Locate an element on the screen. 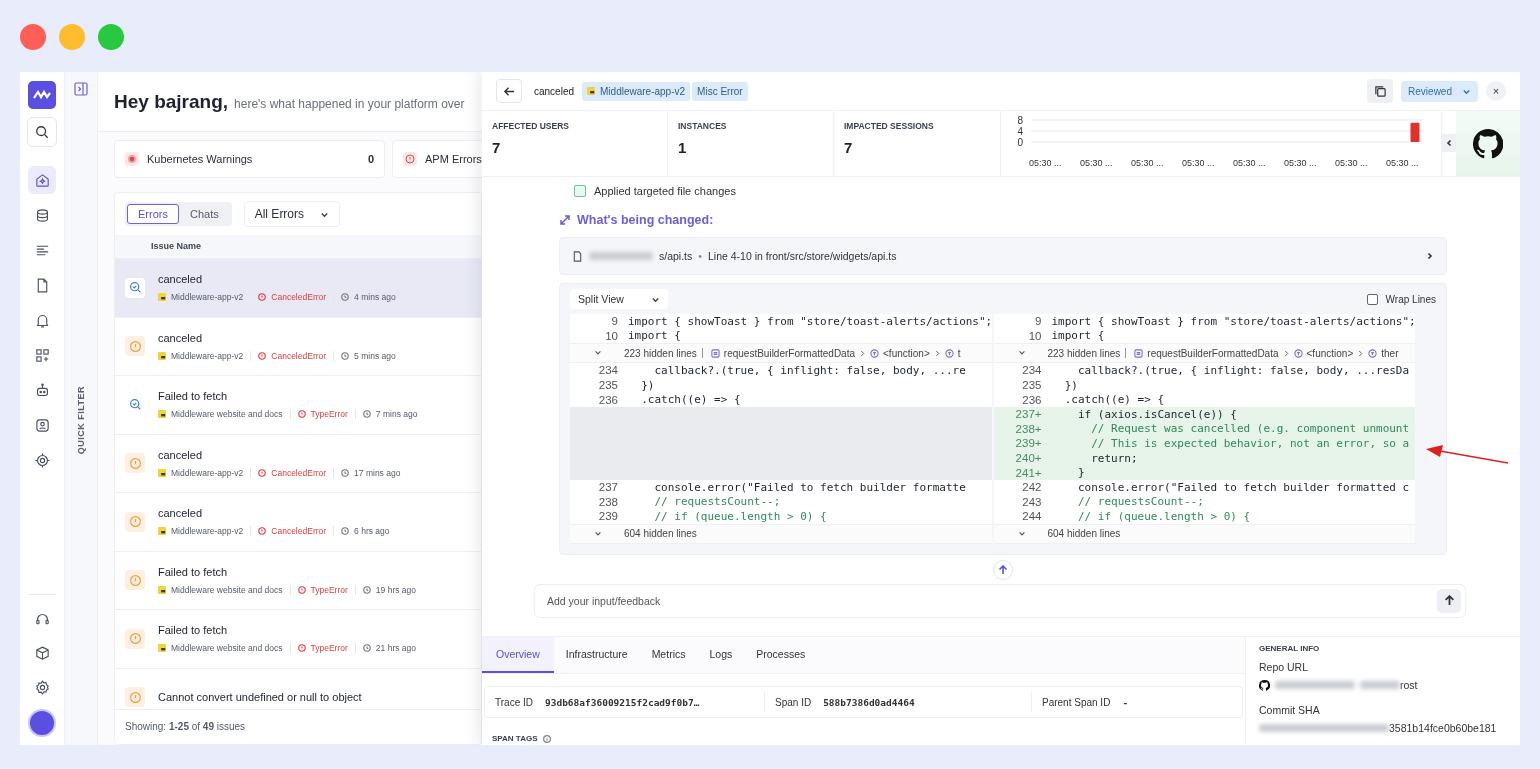  info-icon is located at coordinates (547, 738).